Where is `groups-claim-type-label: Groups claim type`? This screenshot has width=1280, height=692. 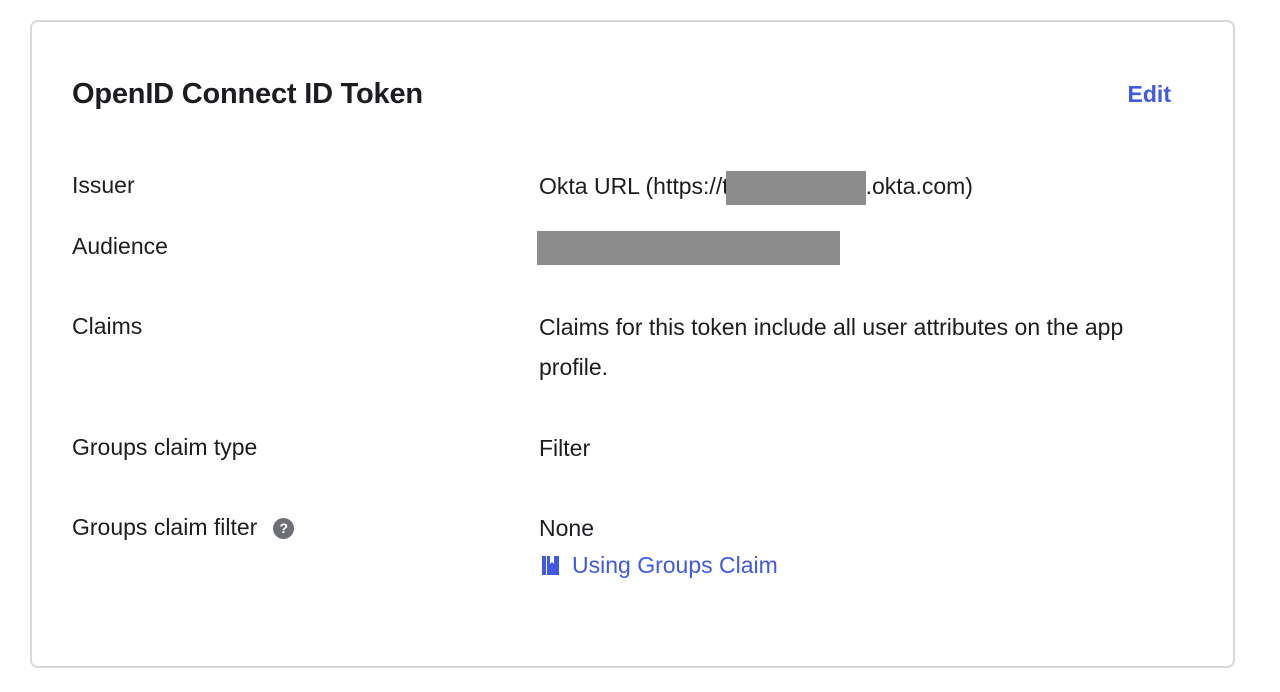
groups-claim-type-label: Groups claim type is located at coordinates (165, 447).